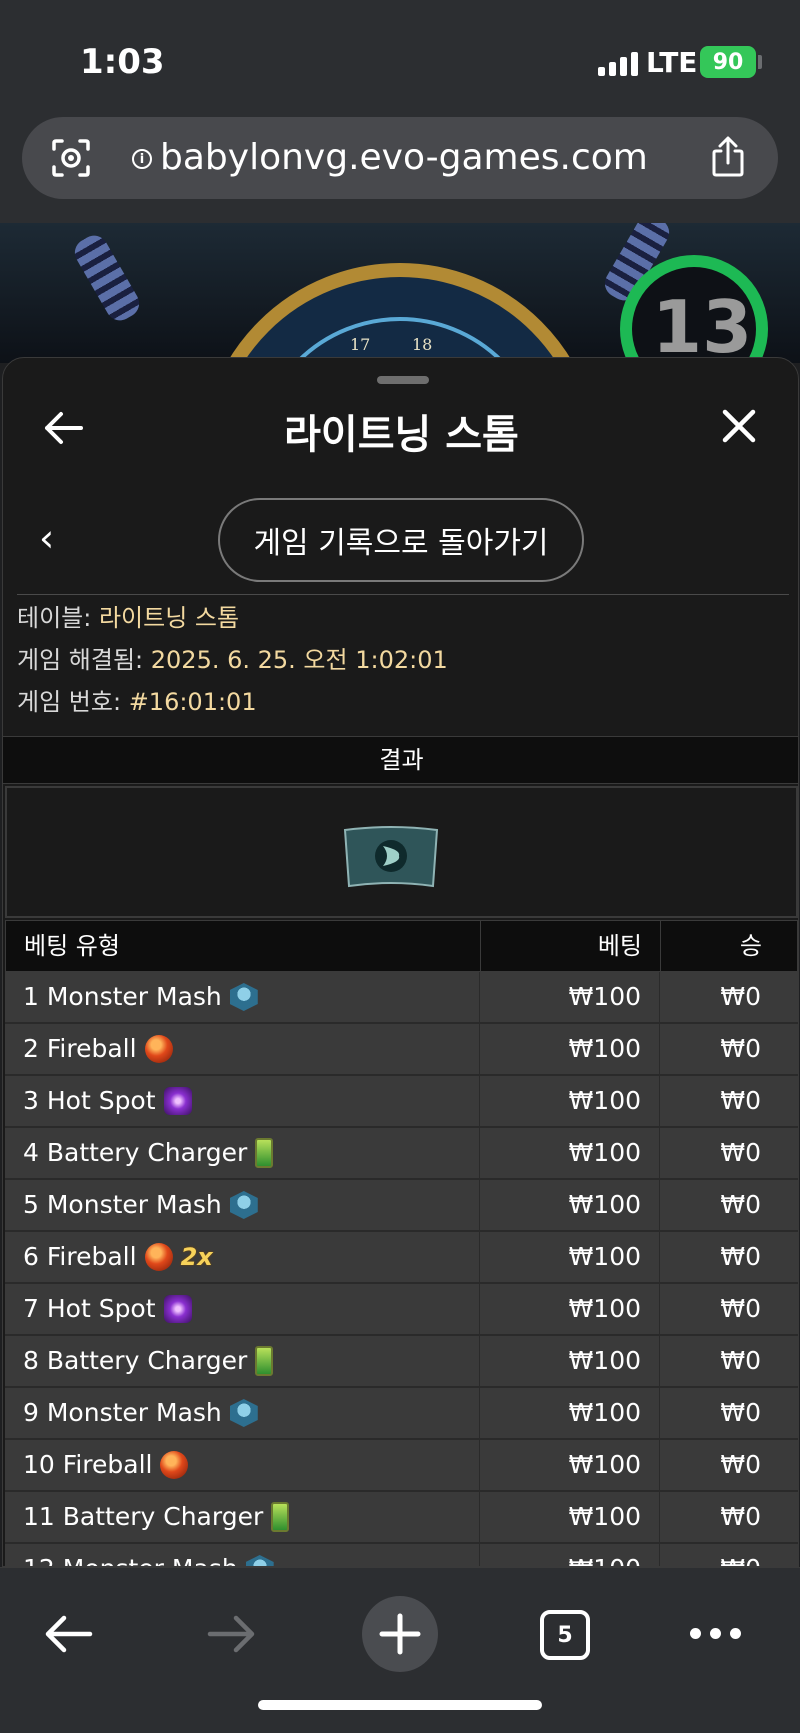  What do you see at coordinates (128, 615) in the screenshot?
I see `table-info: 테이블: 라이트닝 스톰` at bounding box center [128, 615].